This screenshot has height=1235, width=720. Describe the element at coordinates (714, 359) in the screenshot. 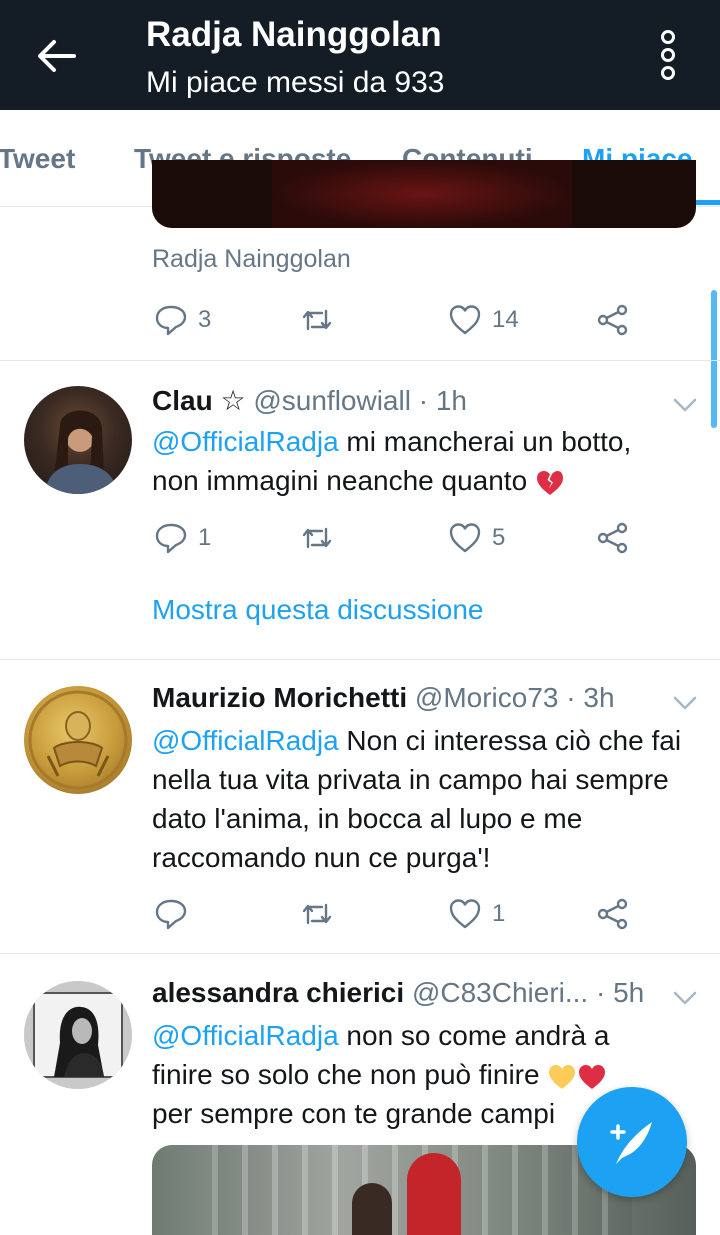

I see `scrollbar` at that location.